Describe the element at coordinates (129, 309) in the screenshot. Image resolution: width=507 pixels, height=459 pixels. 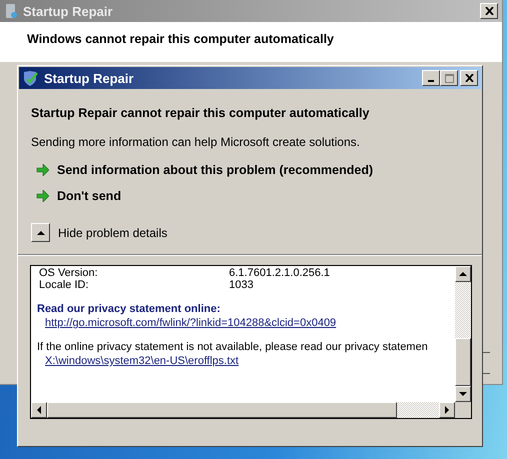
I see `privacy-heading: Read our privacy statement online:` at that location.